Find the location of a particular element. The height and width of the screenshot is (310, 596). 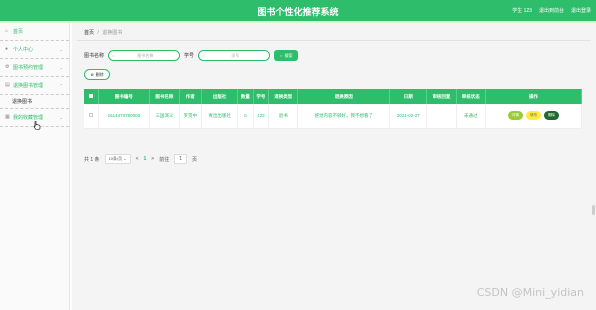

chevron-up-icon: ⌃ is located at coordinates (61, 85).